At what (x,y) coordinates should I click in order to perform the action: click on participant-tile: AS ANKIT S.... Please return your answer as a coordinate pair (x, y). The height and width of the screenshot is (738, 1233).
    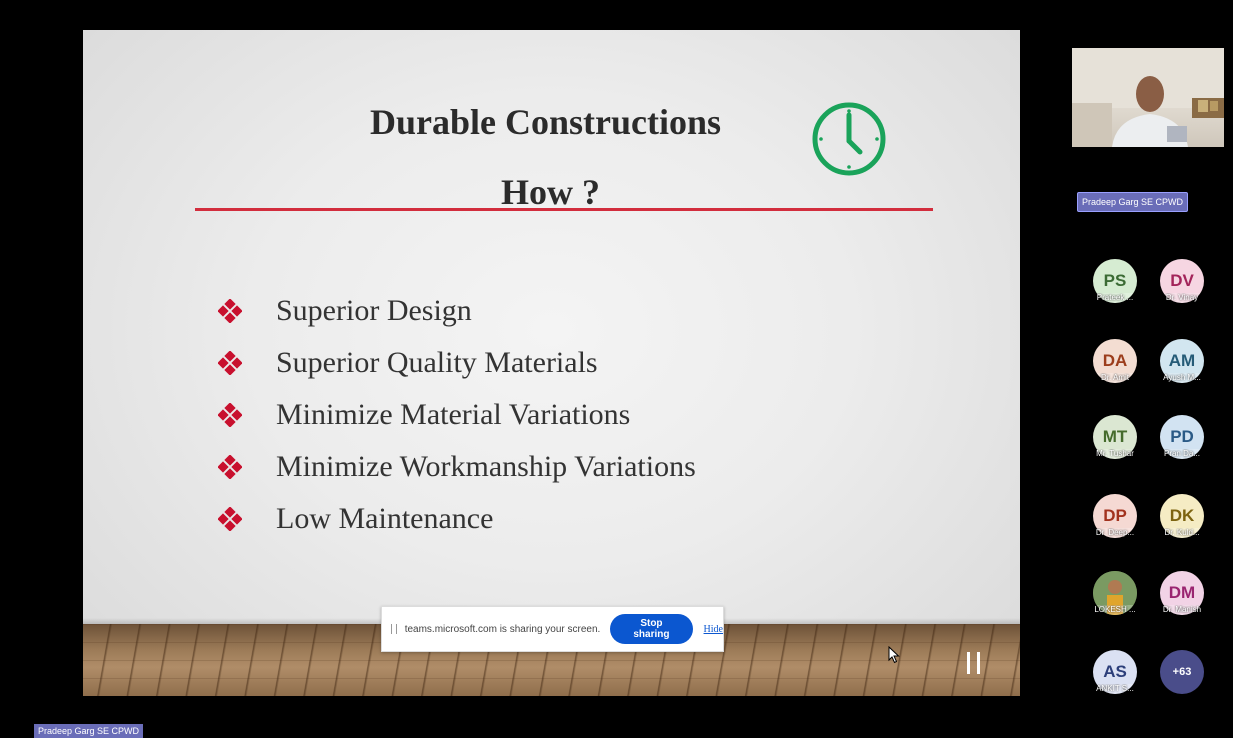
    Looking at the image, I should click on (1115, 672).